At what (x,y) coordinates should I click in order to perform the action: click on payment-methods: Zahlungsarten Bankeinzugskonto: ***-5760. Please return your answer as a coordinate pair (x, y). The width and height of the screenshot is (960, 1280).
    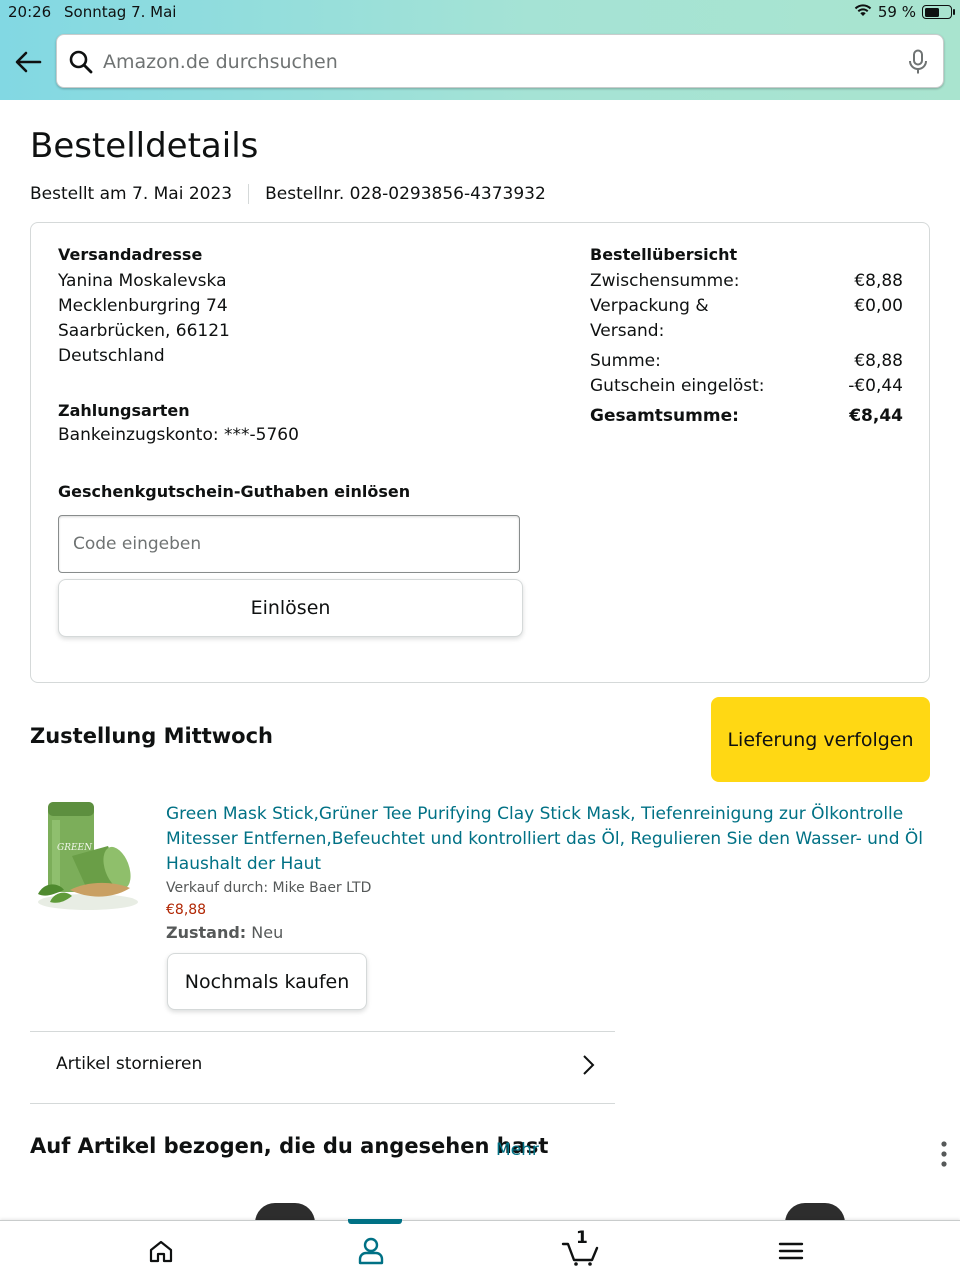
    Looking at the image, I should click on (178, 424).